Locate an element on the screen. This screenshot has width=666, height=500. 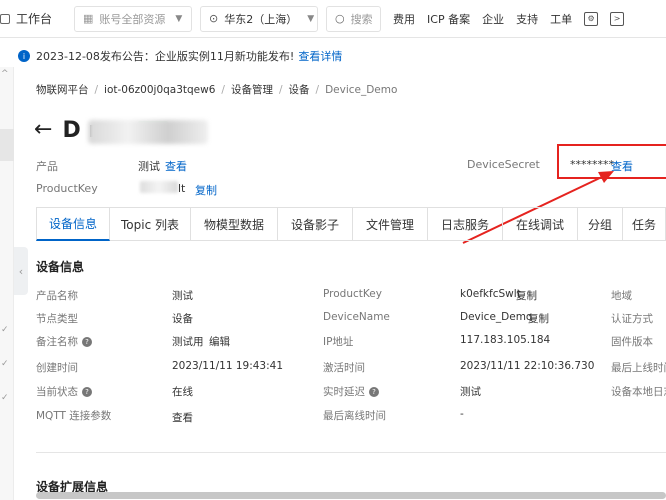
region-label: 地域 is located at coordinates (621, 296).